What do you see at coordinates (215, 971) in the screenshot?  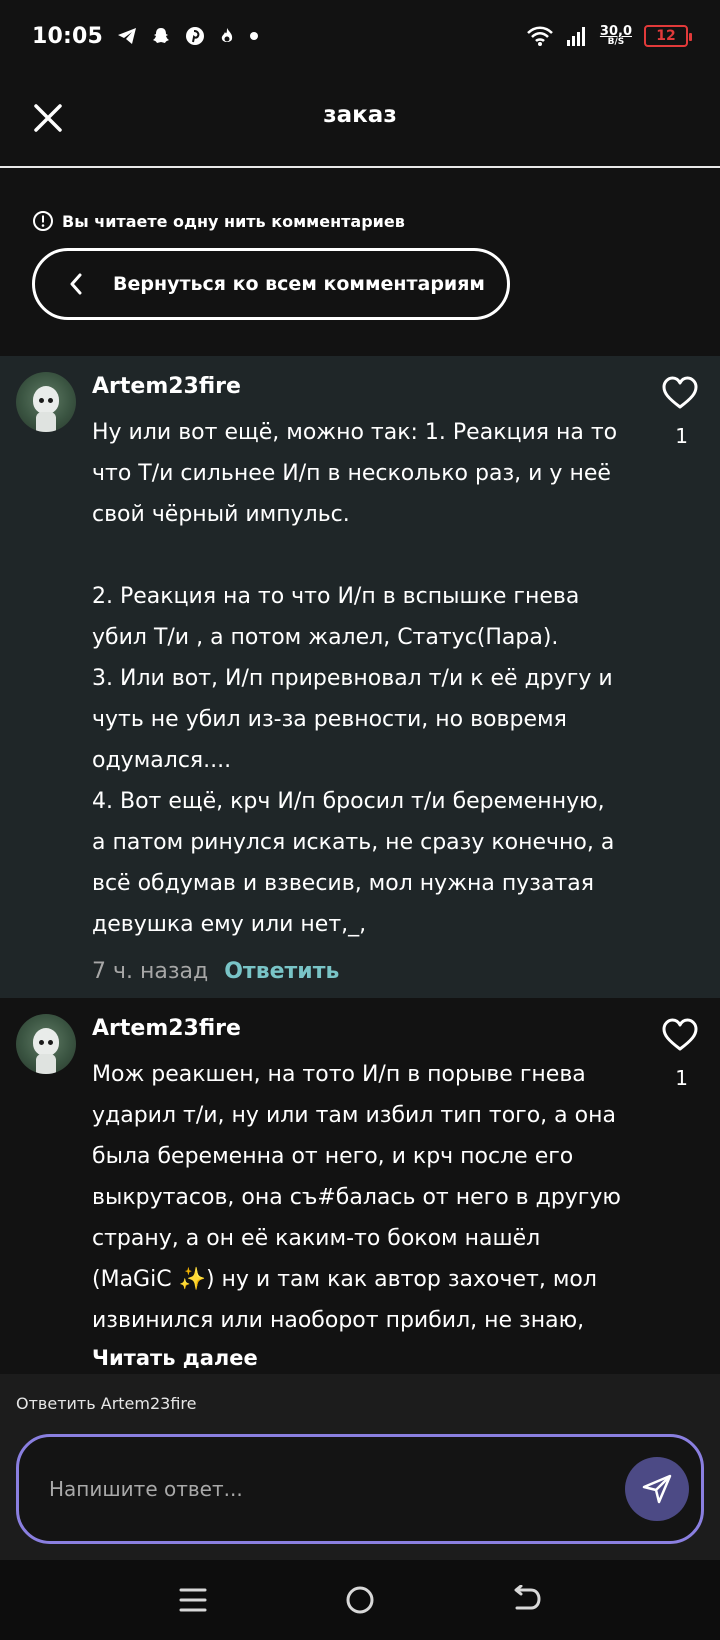 I see `comment-meta: 7 ч. назад Ответить` at bounding box center [215, 971].